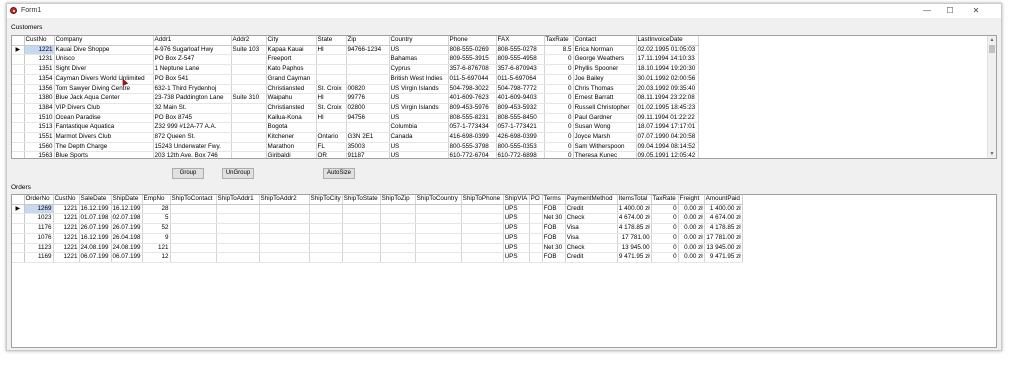  I want to click on column-header: AmountPaid, so click(723, 200).